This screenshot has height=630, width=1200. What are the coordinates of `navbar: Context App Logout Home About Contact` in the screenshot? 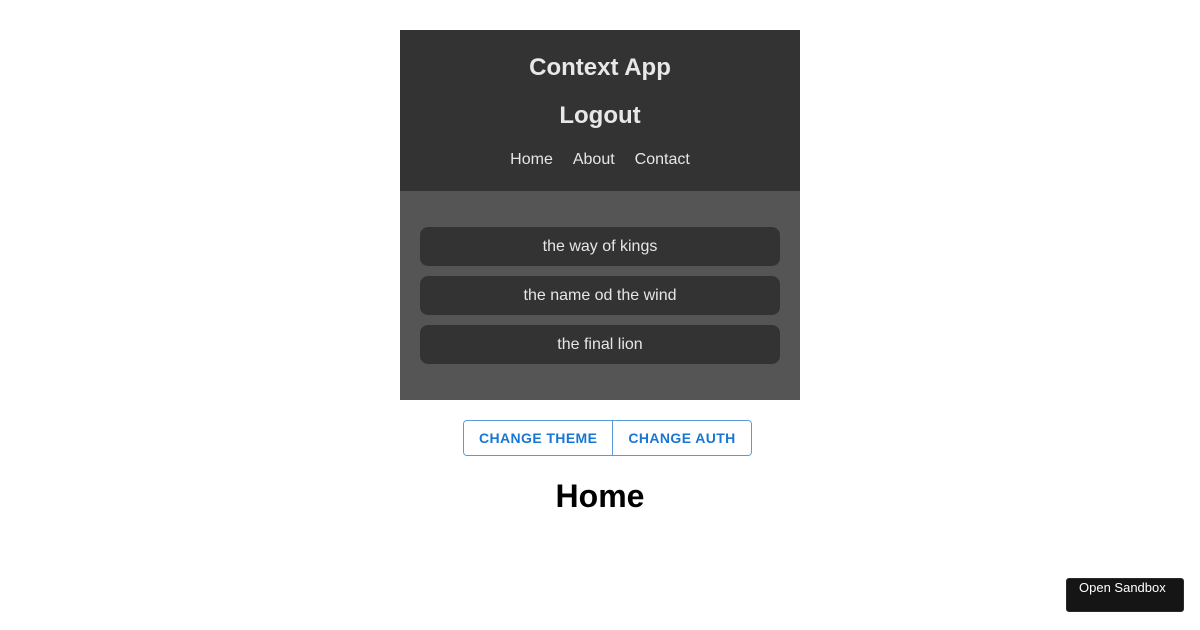 It's located at (600, 110).